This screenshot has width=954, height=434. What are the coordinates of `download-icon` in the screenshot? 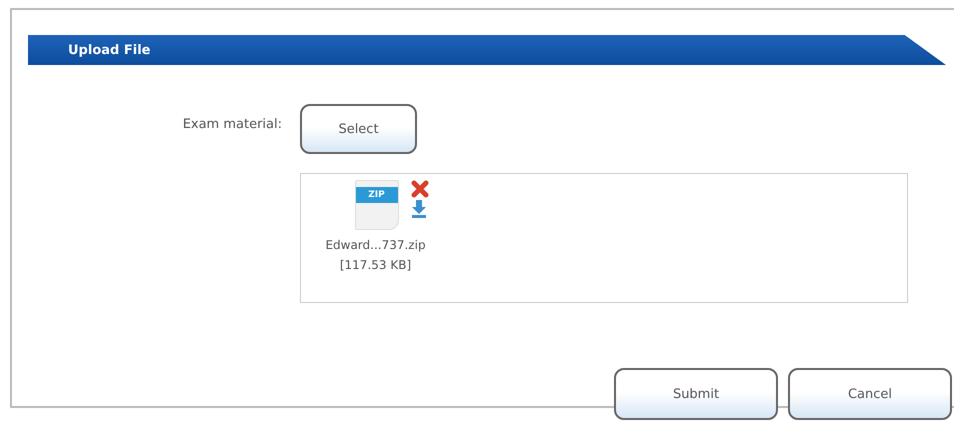 It's located at (418, 209).